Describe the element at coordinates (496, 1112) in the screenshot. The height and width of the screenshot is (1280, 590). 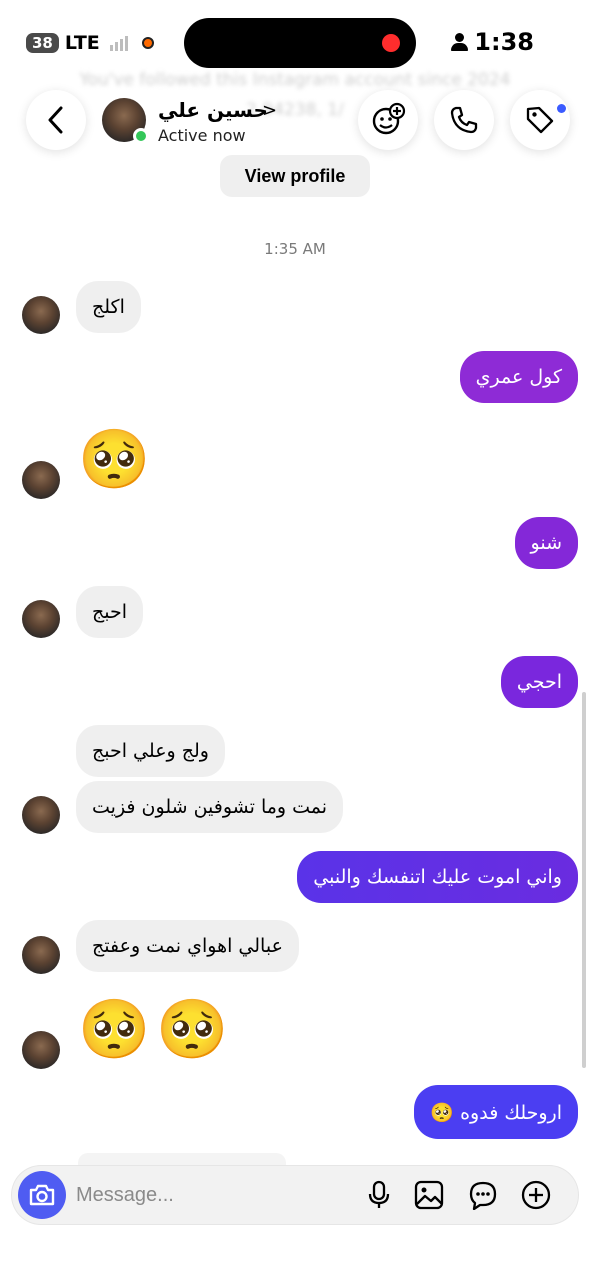
I see `message-outgoing: اروحلك فدوه 🥺` at that location.